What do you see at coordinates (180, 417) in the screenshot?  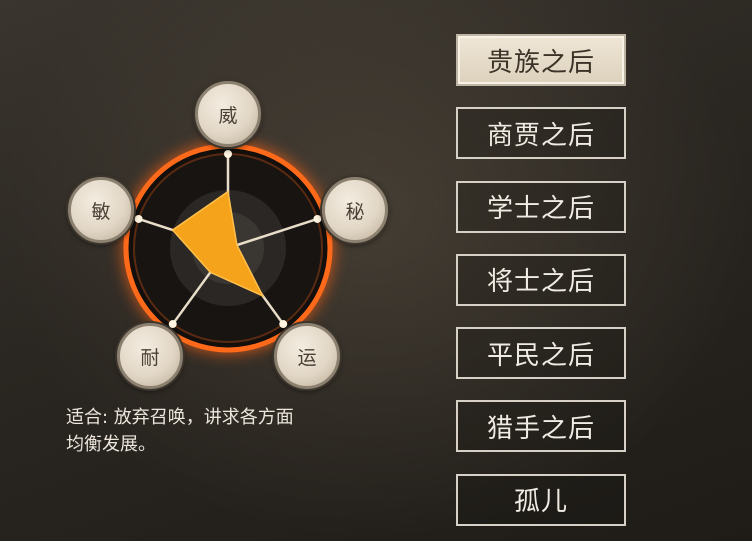 I see `description-line-1: 适合: 放弃召唤，讲求各方面` at bounding box center [180, 417].